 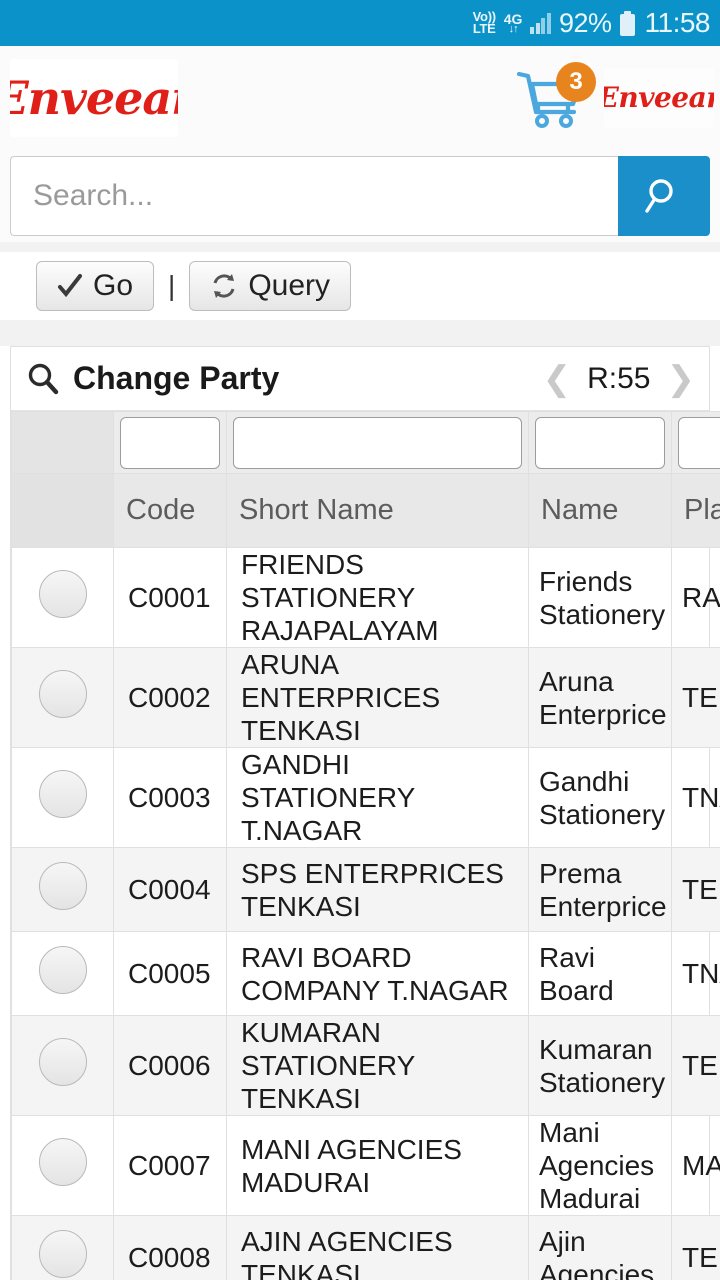 I want to click on cell-short-name: ARUNA ENTERPRICES TENKASI, so click(x=377, y=698).